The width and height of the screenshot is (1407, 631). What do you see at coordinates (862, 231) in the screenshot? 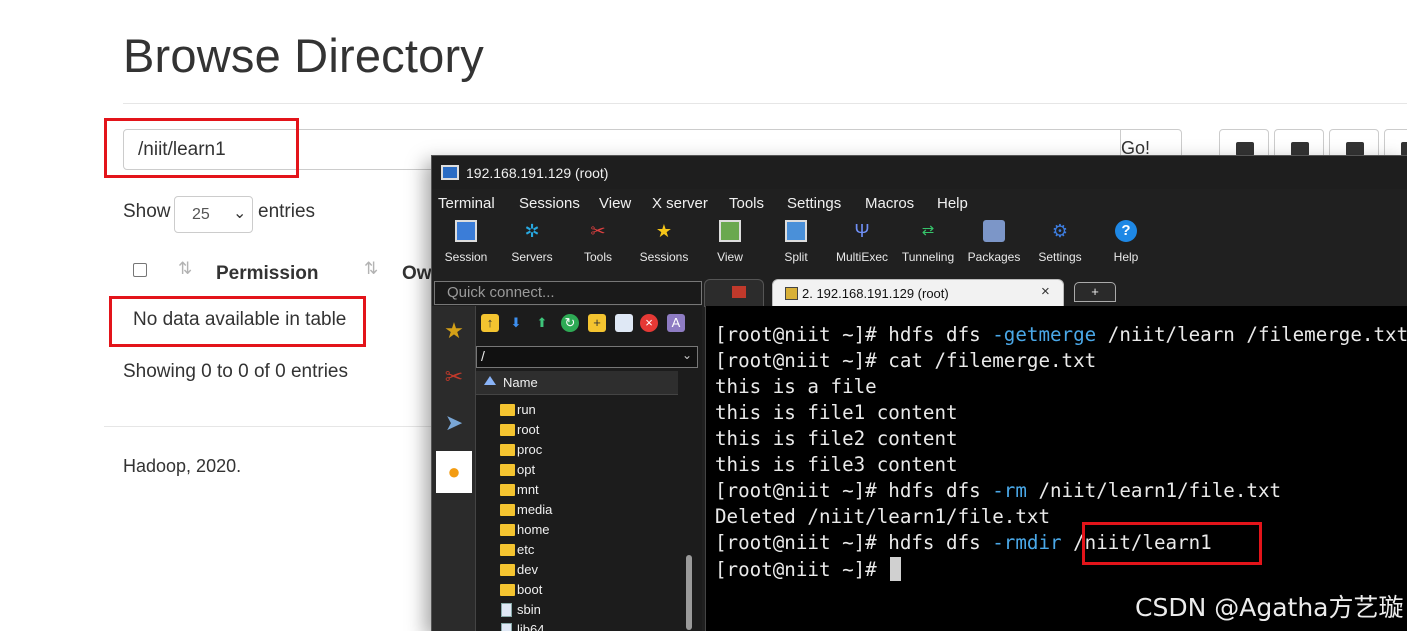
I see `multiexec-icon: Ψ` at bounding box center [862, 231].